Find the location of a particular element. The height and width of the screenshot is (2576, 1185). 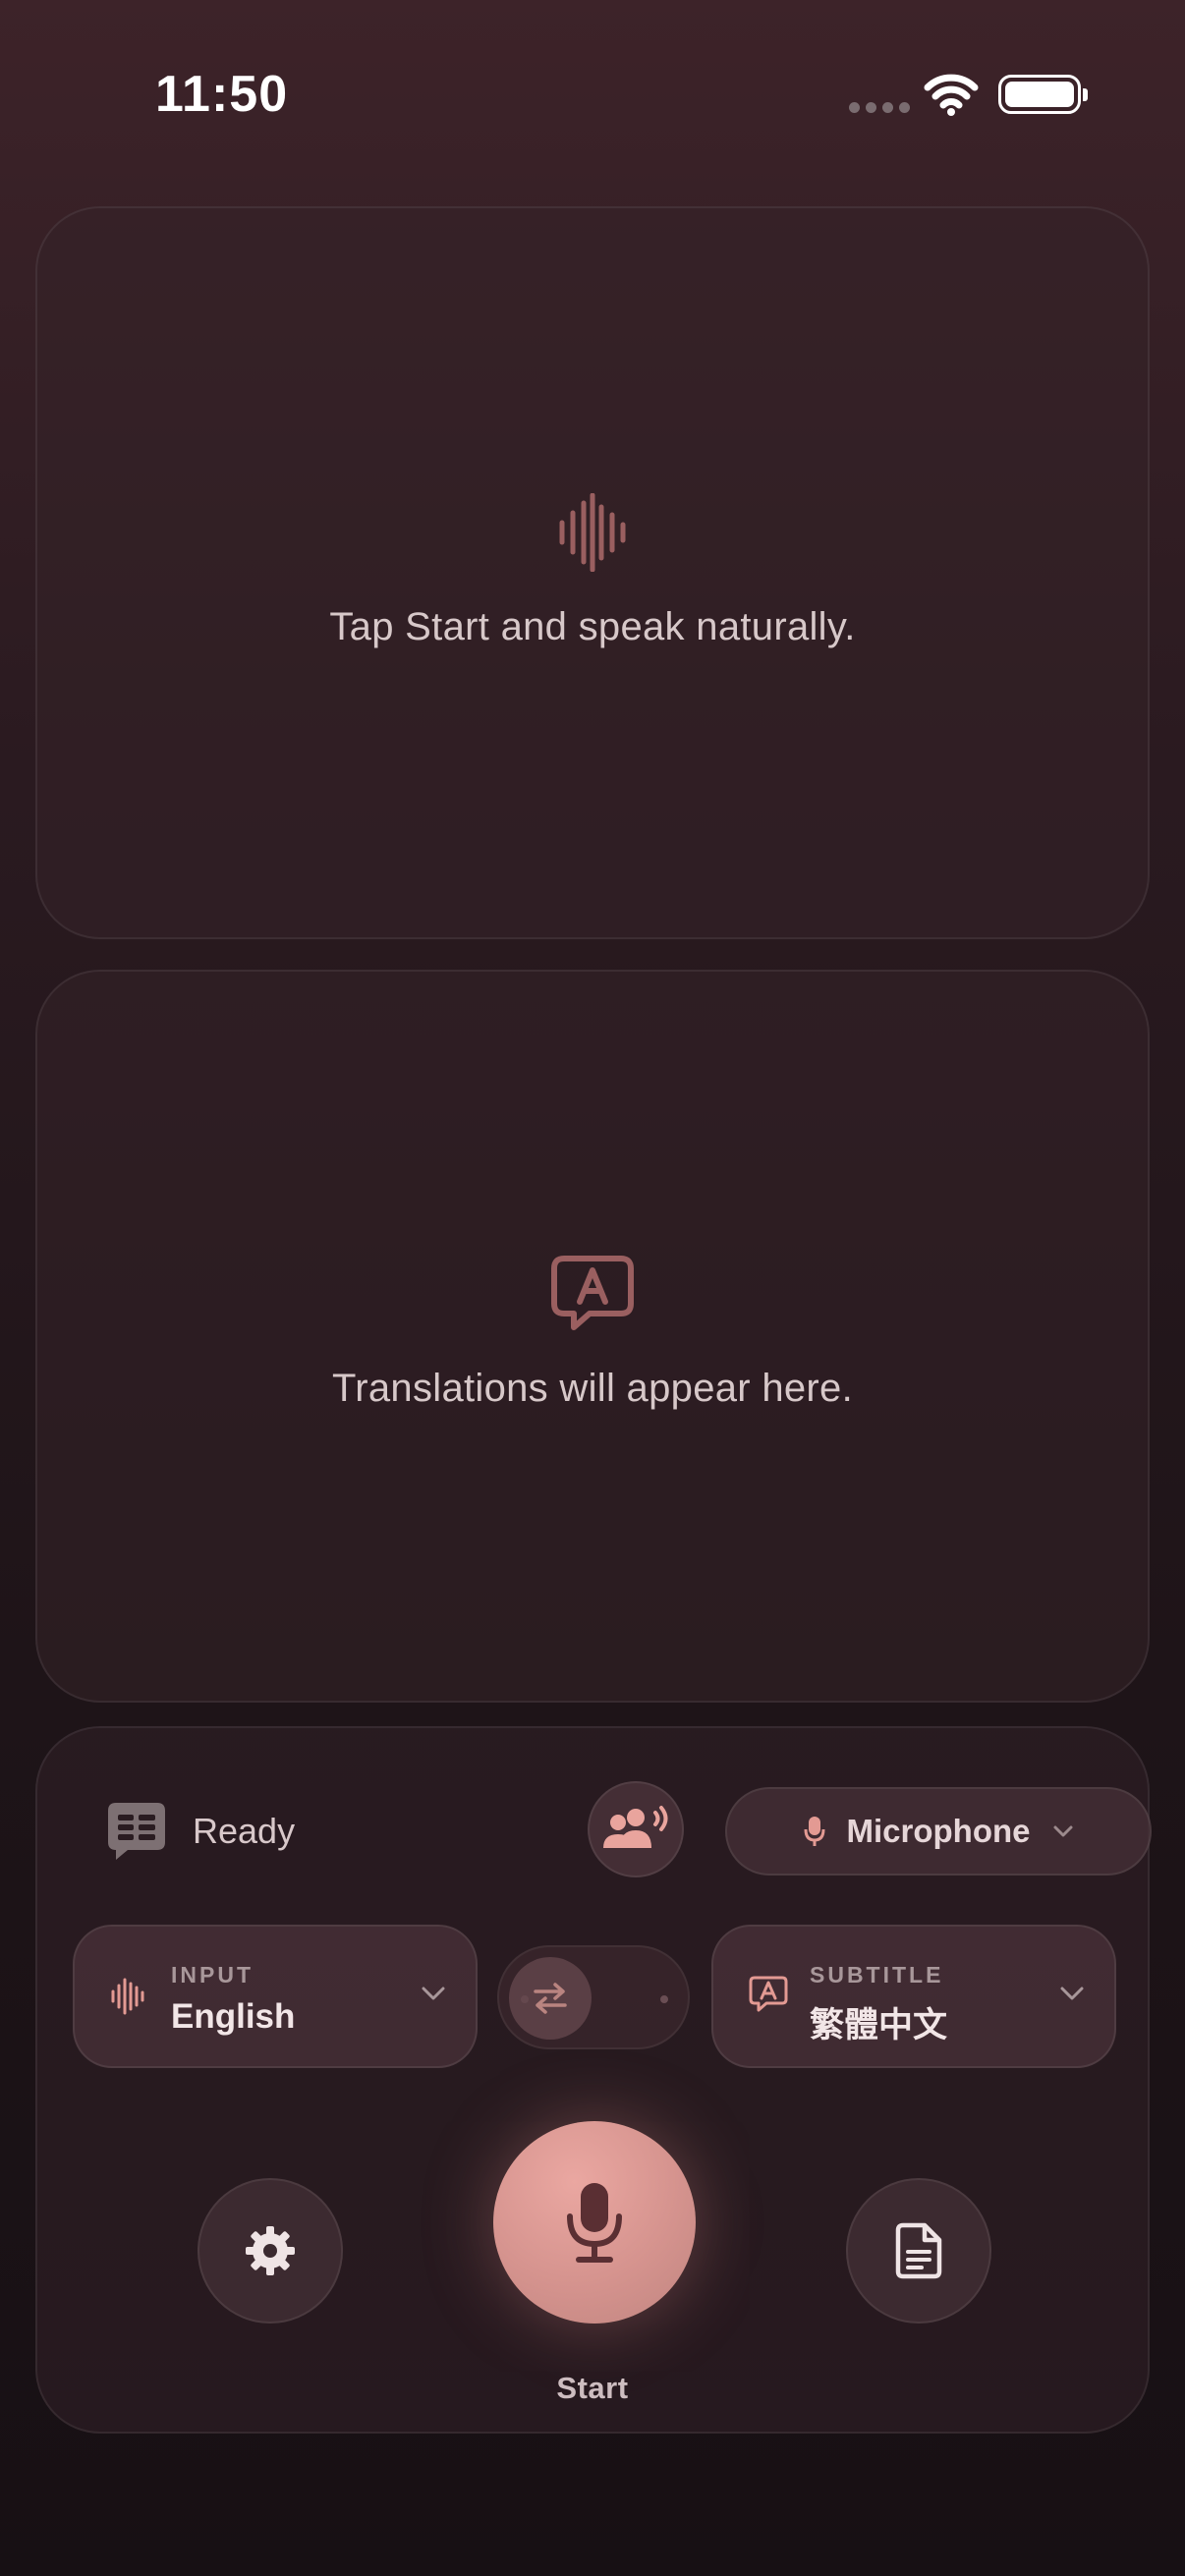

subtitle-language-select: SUBTITLE 繁體中文 is located at coordinates (914, 1996).